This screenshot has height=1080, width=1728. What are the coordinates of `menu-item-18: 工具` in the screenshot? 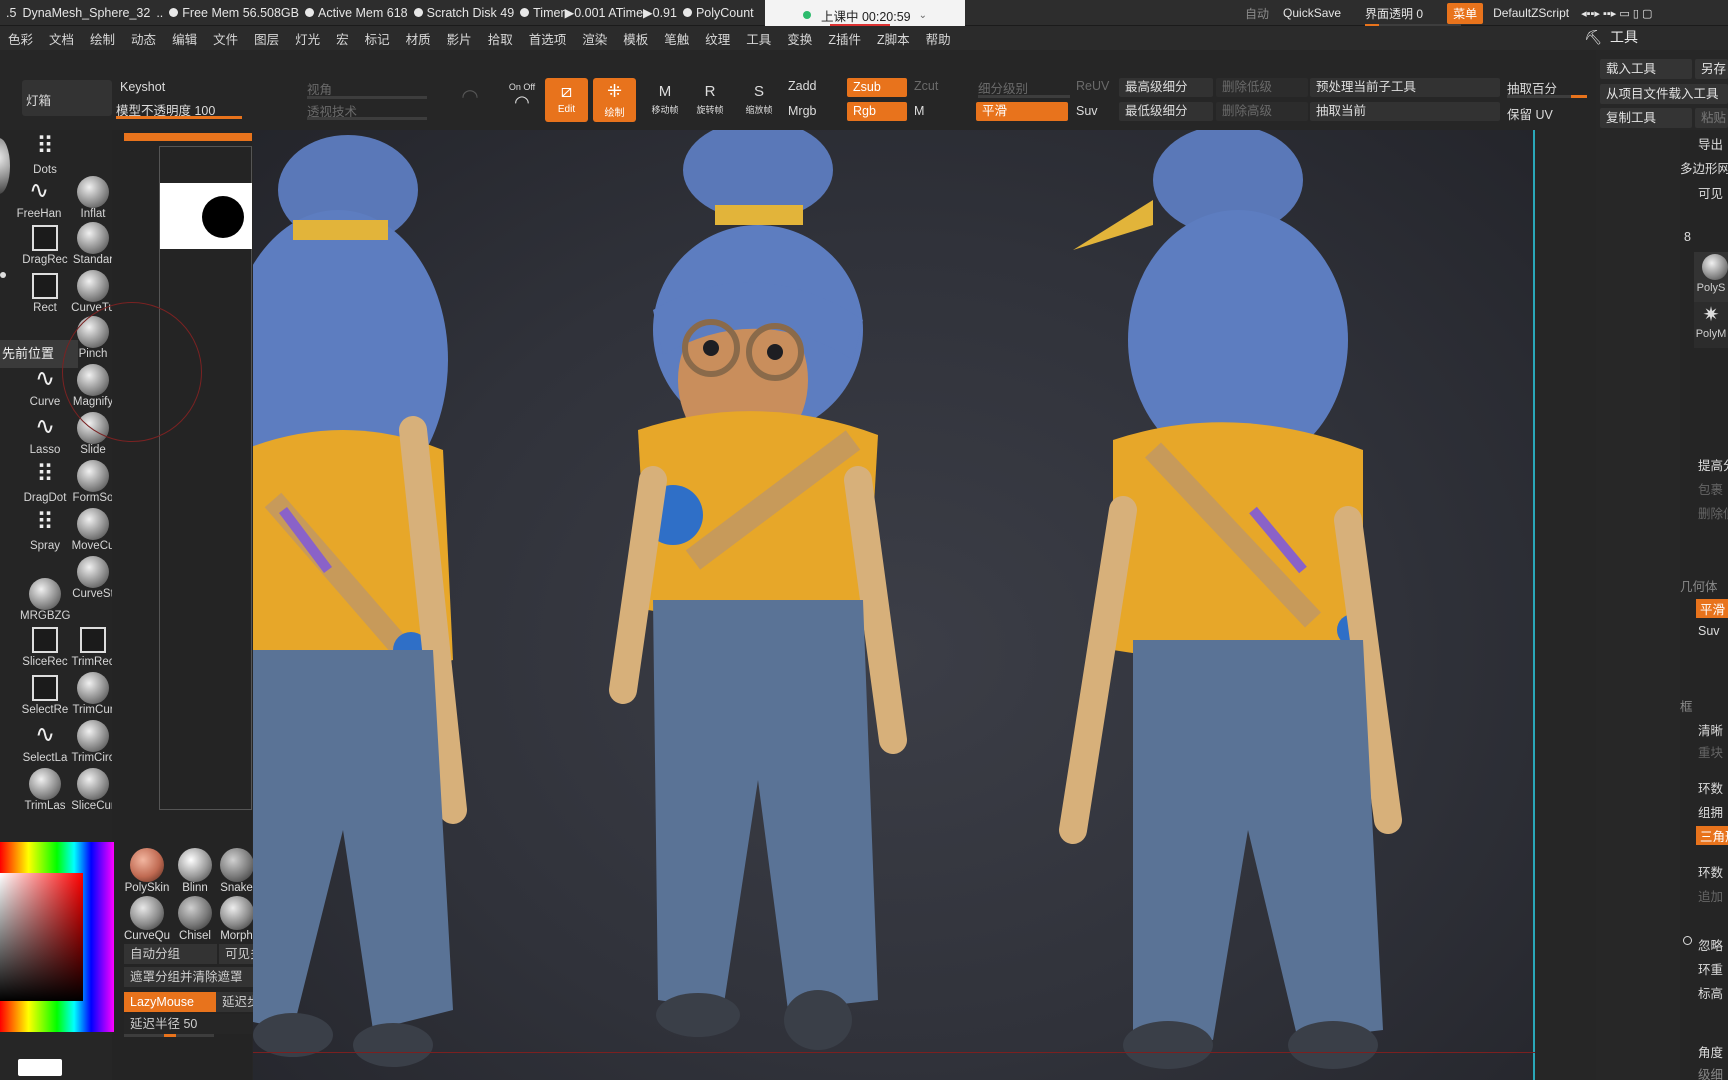 It's located at (758, 38).